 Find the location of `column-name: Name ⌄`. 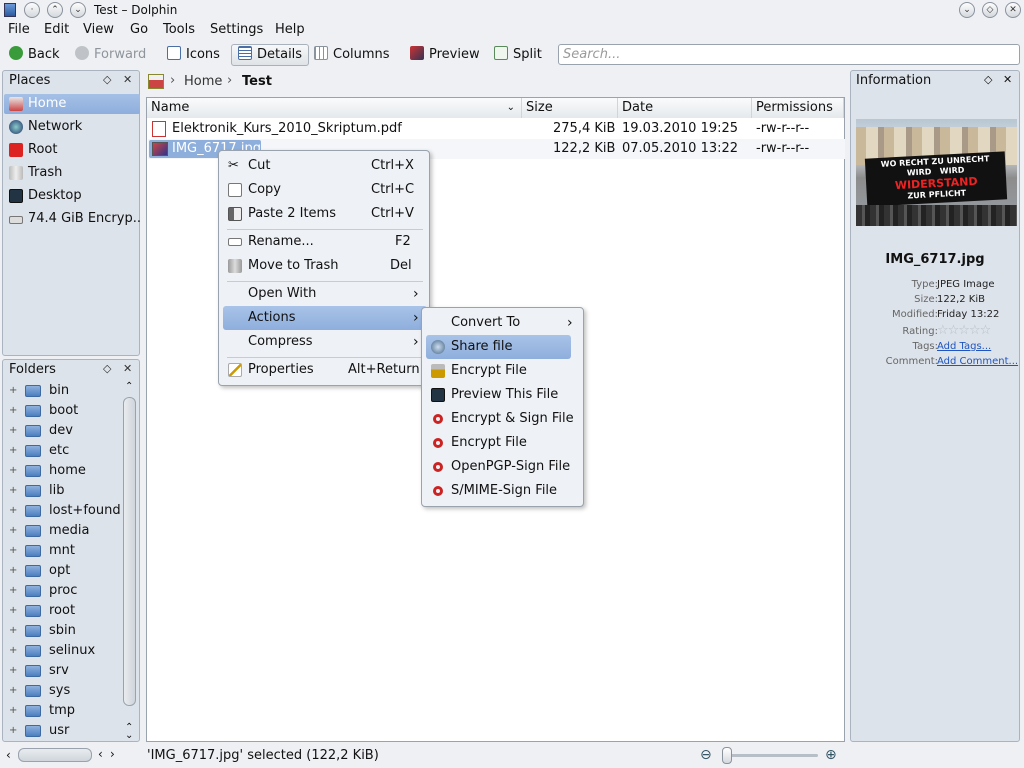

column-name: Name ⌄ is located at coordinates (334, 108).